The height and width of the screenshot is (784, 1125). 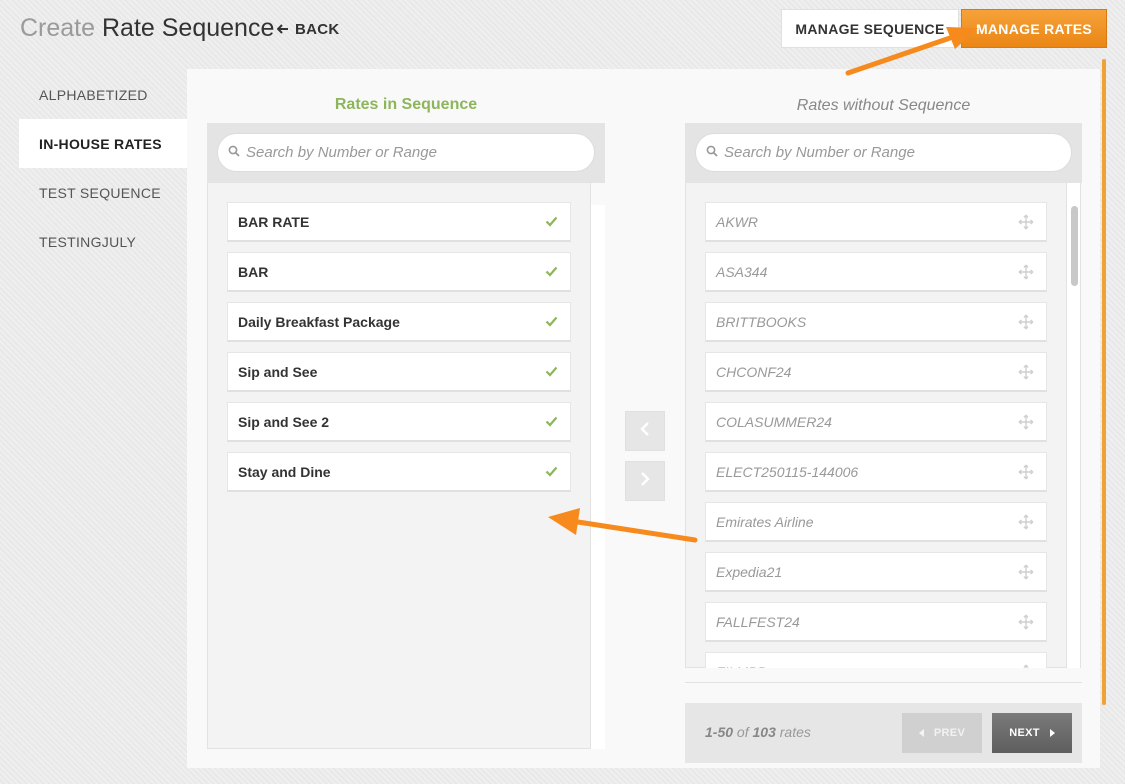 I want to click on rate-name: Expedia21, so click(x=749, y=571).